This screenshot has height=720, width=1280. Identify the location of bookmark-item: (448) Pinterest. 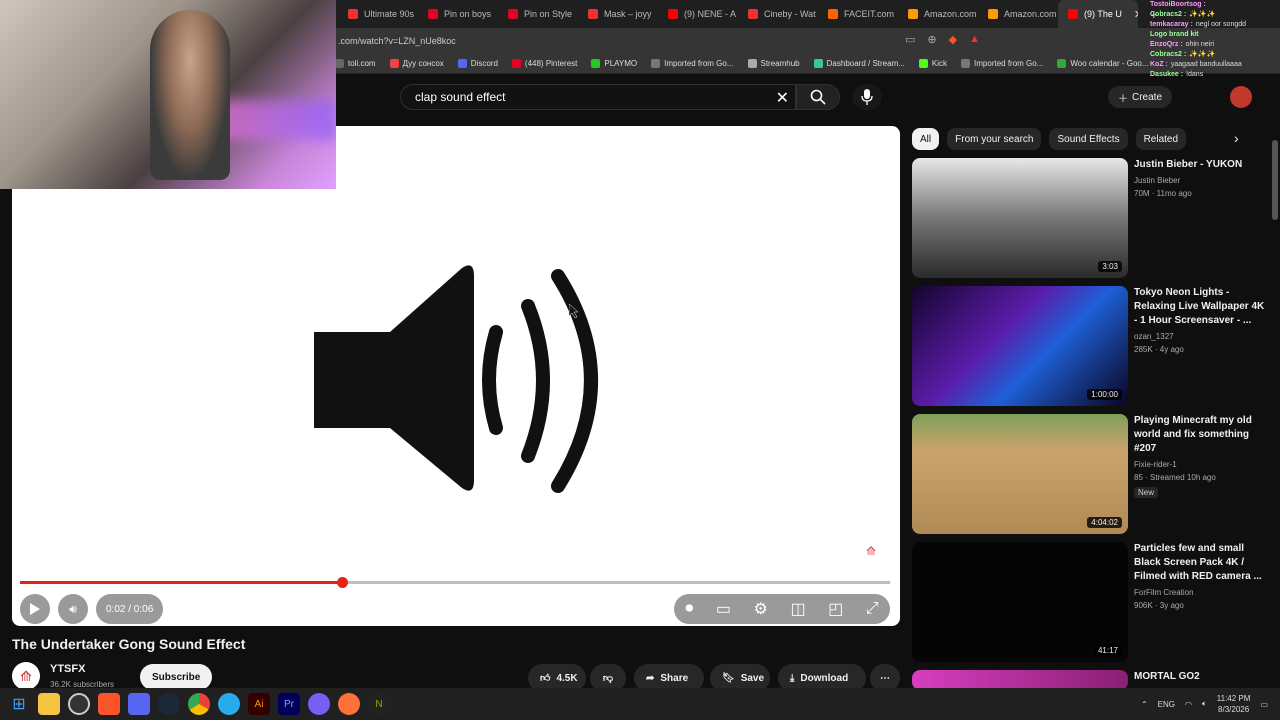
(544, 63).